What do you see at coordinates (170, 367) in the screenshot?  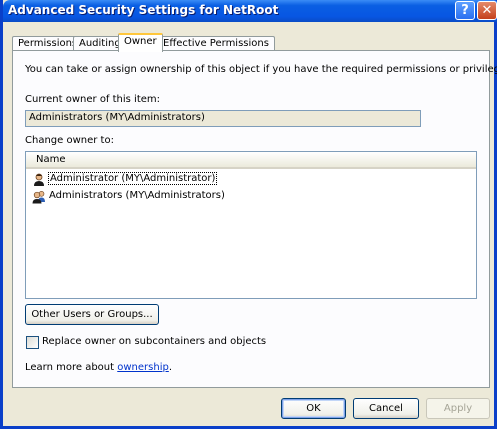 I see `learn-more-suffix: .` at bounding box center [170, 367].